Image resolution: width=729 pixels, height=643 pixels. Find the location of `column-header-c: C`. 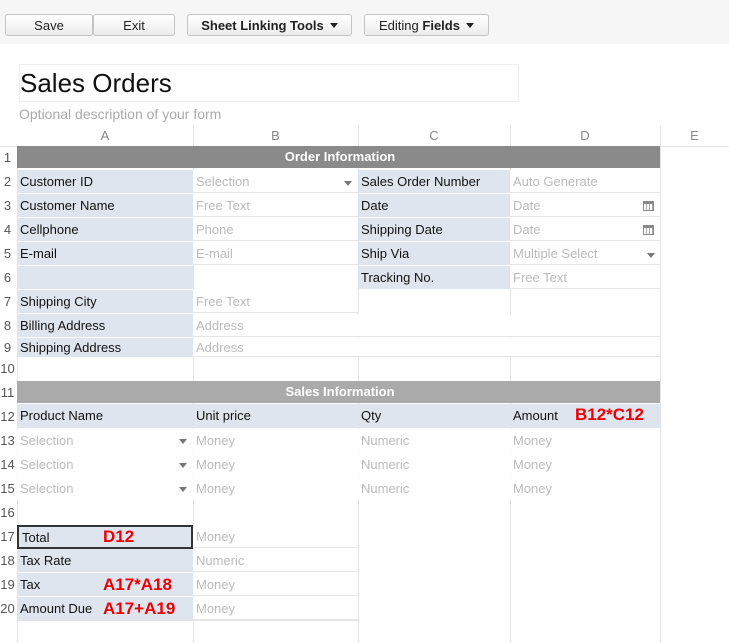

column-header-c: C is located at coordinates (434, 136).